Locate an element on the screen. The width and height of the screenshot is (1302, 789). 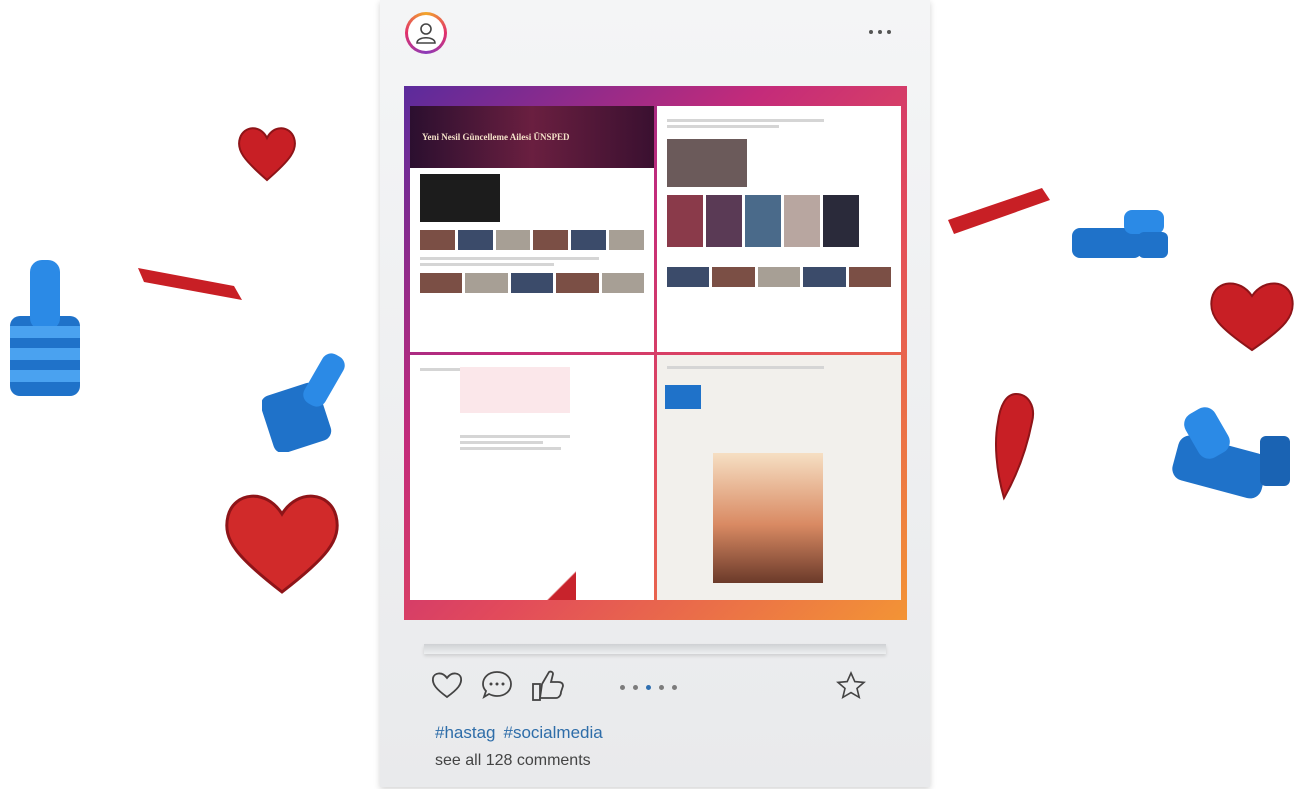
view-comments-link: see all 128 comments is located at coordinates (513, 761).